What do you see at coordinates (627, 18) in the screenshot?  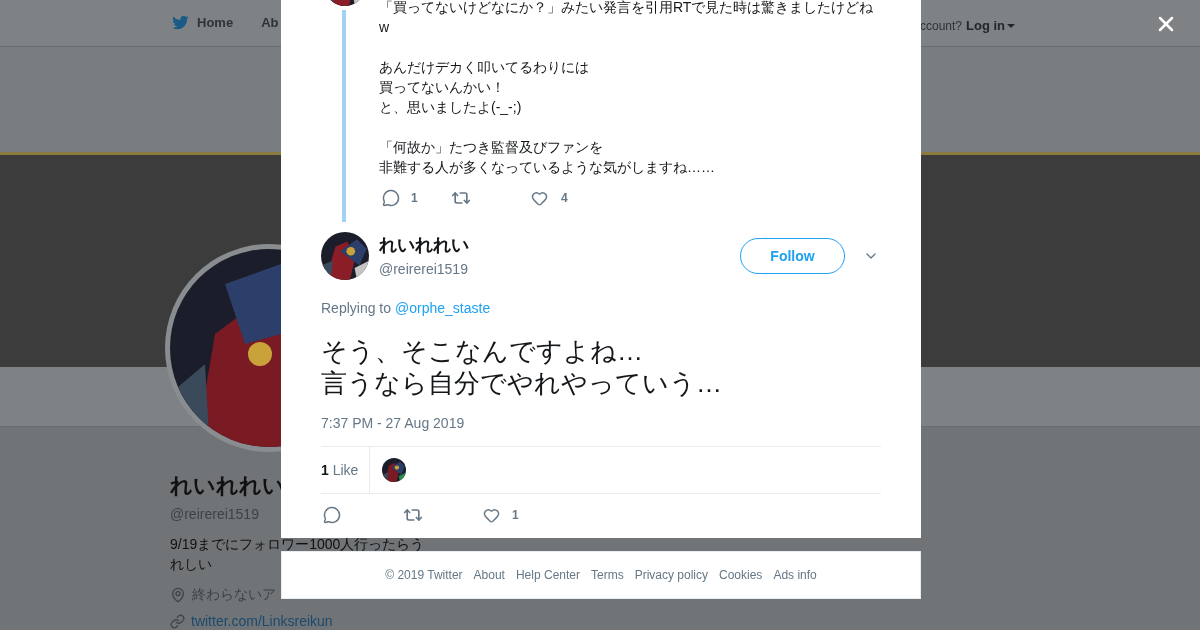 I see `tweet-line: 「買ってないけどなにか？」みたい発言を引用RTで見た時は驚きましたけどねw` at bounding box center [627, 18].